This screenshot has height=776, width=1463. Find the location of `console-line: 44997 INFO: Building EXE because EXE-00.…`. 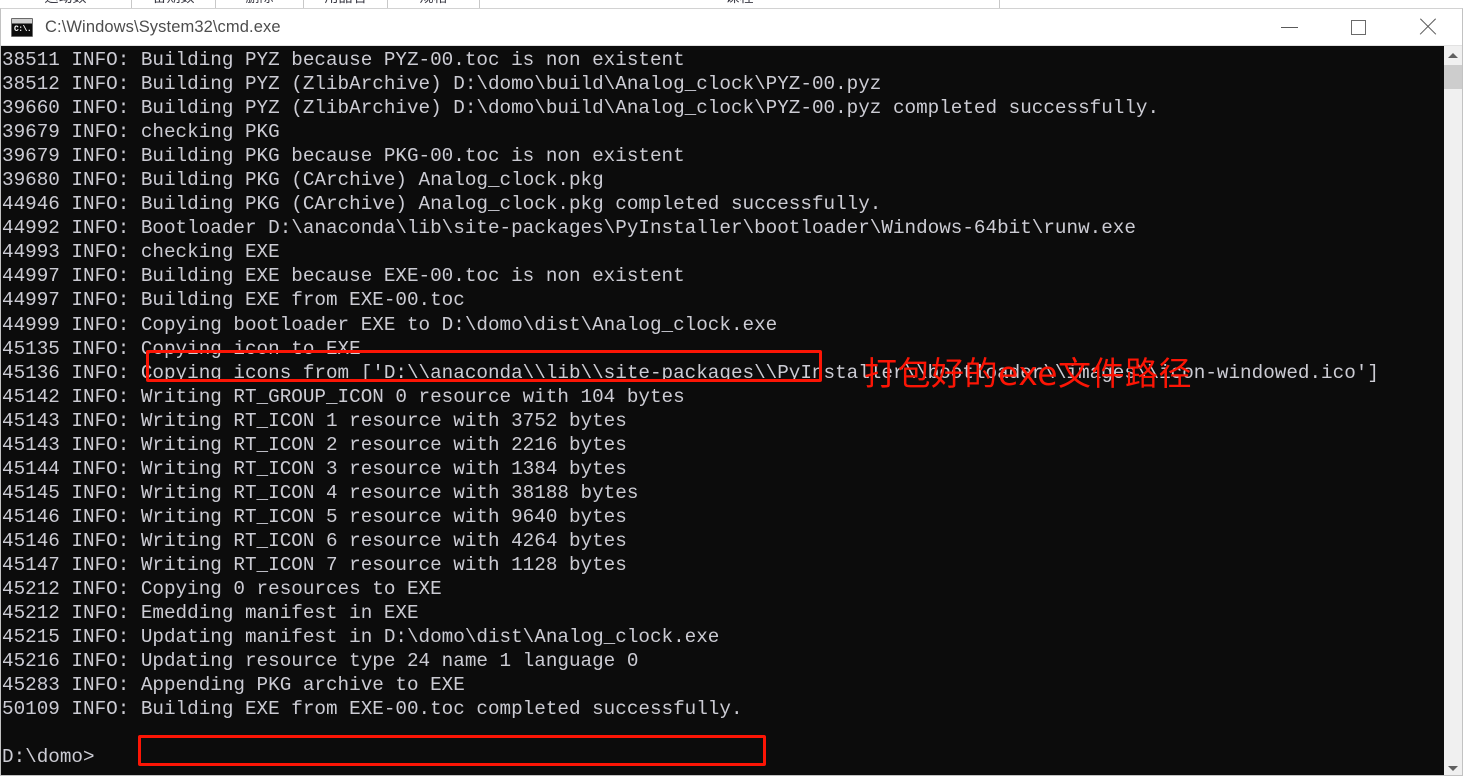

console-line: 44997 INFO: Building EXE because EXE-00.… is located at coordinates (343, 276).